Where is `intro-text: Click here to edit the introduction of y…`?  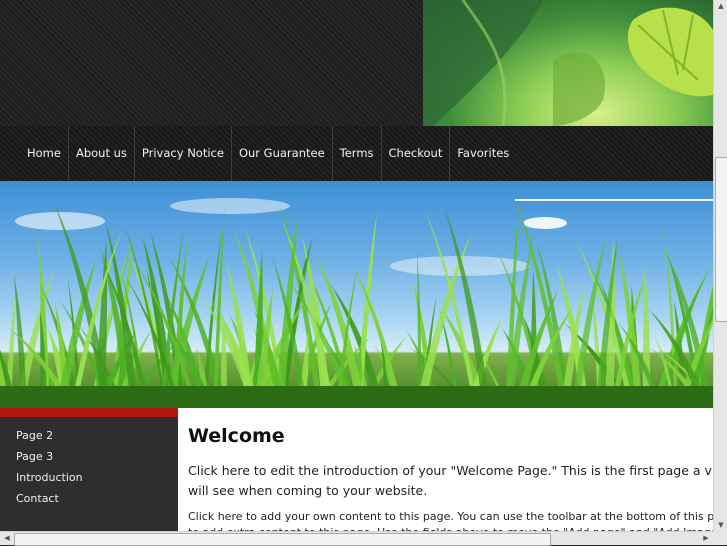 intro-text: Click here to edit the introduction of y… is located at coordinates (450, 481).